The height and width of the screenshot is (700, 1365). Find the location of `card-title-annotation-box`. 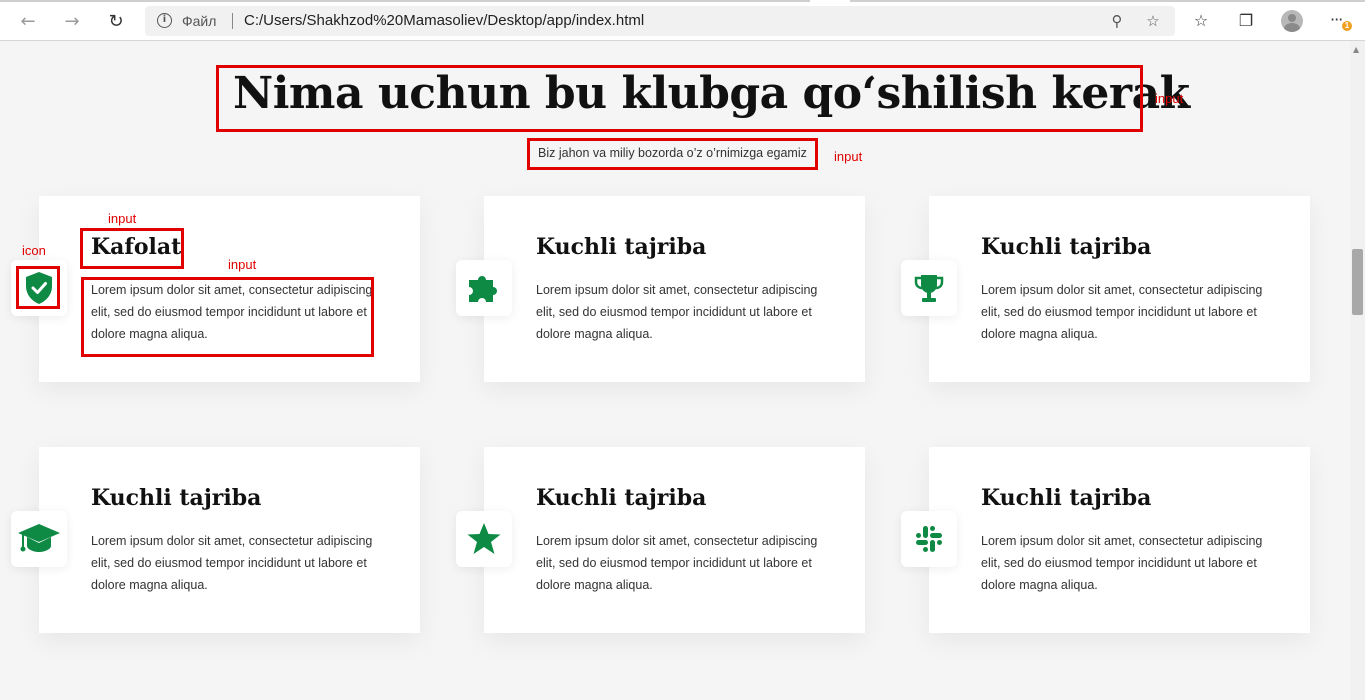

card-title-annotation-box is located at coordinates (132, 248).